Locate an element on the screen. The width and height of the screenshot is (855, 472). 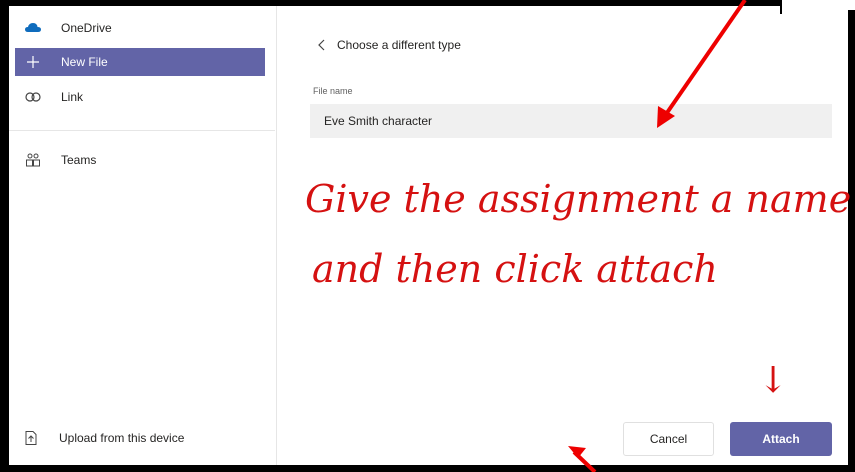
screenshot-border-bottom is located at coordinates (427, 468).